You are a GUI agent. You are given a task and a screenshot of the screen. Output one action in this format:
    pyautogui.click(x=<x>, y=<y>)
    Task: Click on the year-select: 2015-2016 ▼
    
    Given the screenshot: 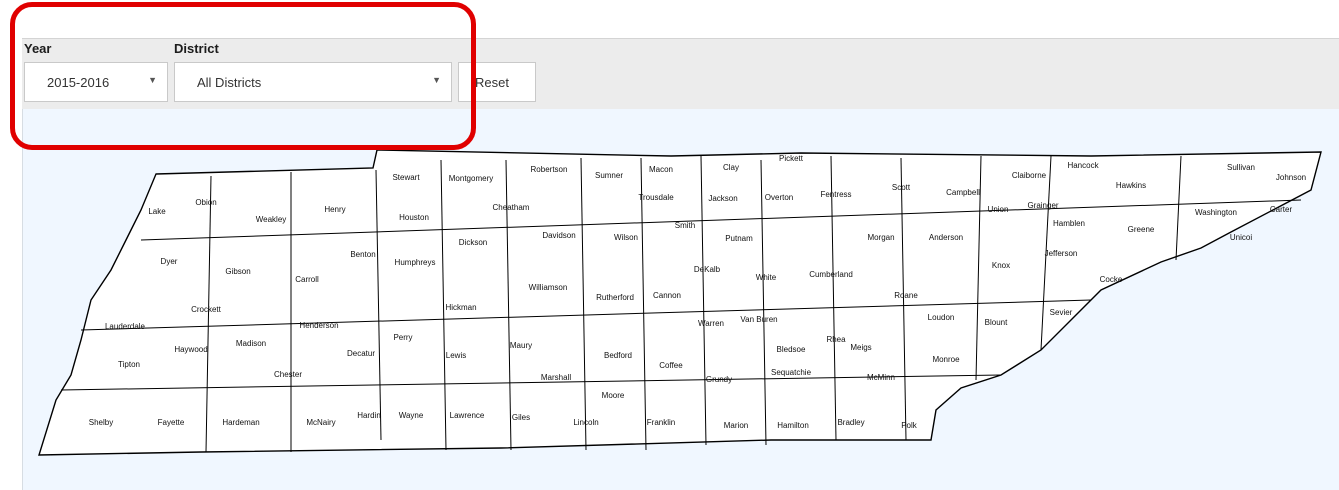 What is the action you would take?
    pyautogui.click(x=96, y=82)
    